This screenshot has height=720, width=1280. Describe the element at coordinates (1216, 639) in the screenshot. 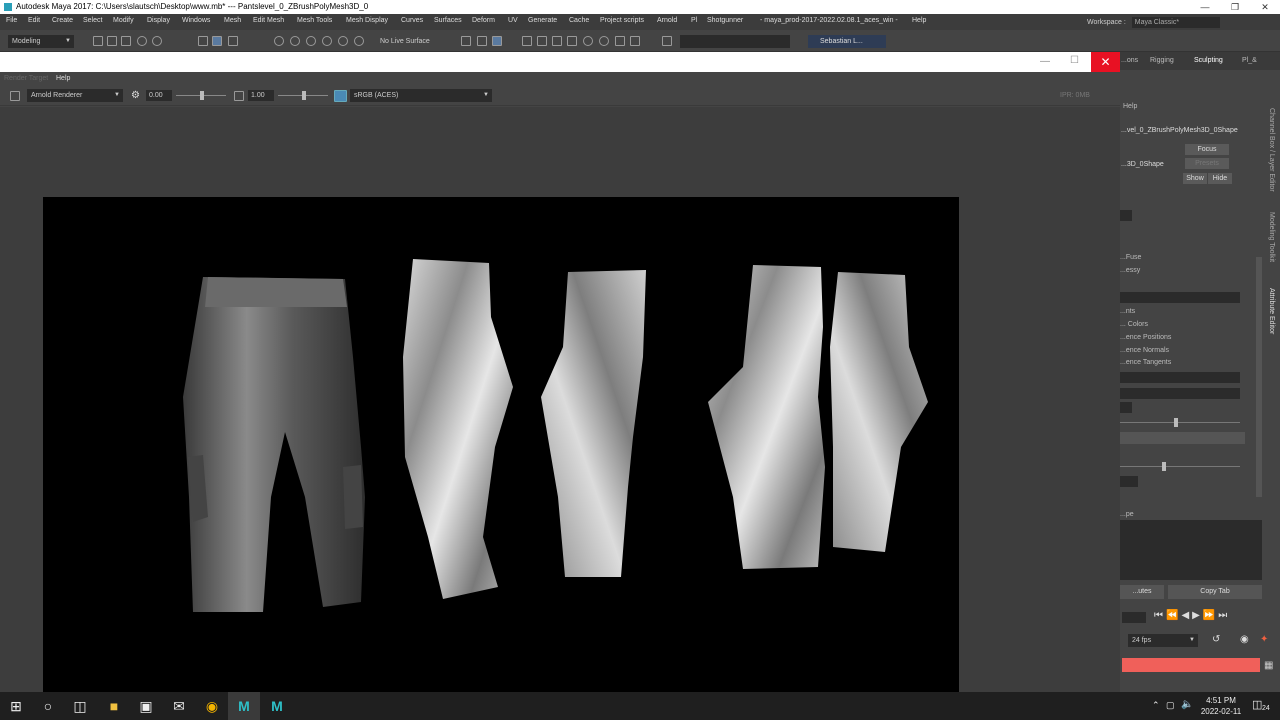

I see `loop-icon: ↺` at that location.